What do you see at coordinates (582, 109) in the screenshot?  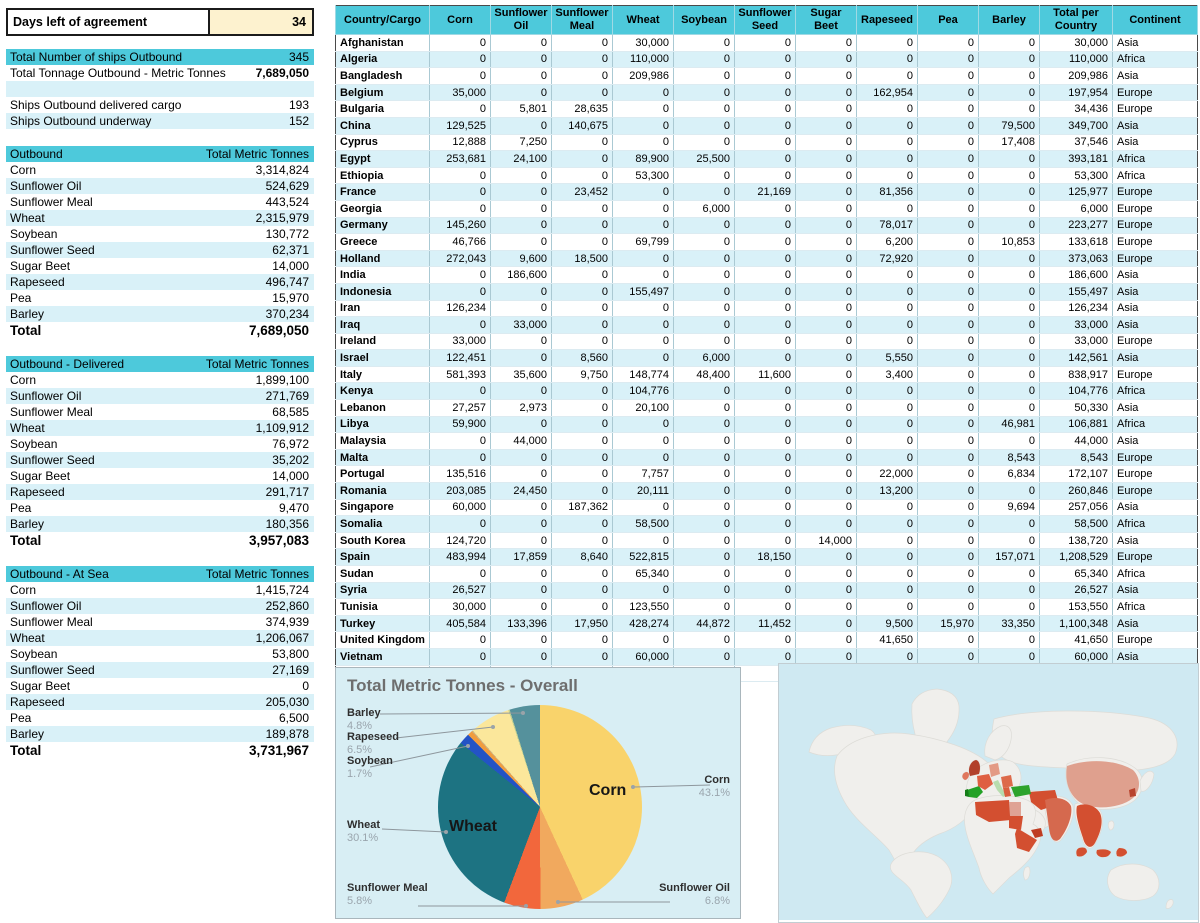 I see `tonnage-cell: 28,635` at bounding box center [582, 109].